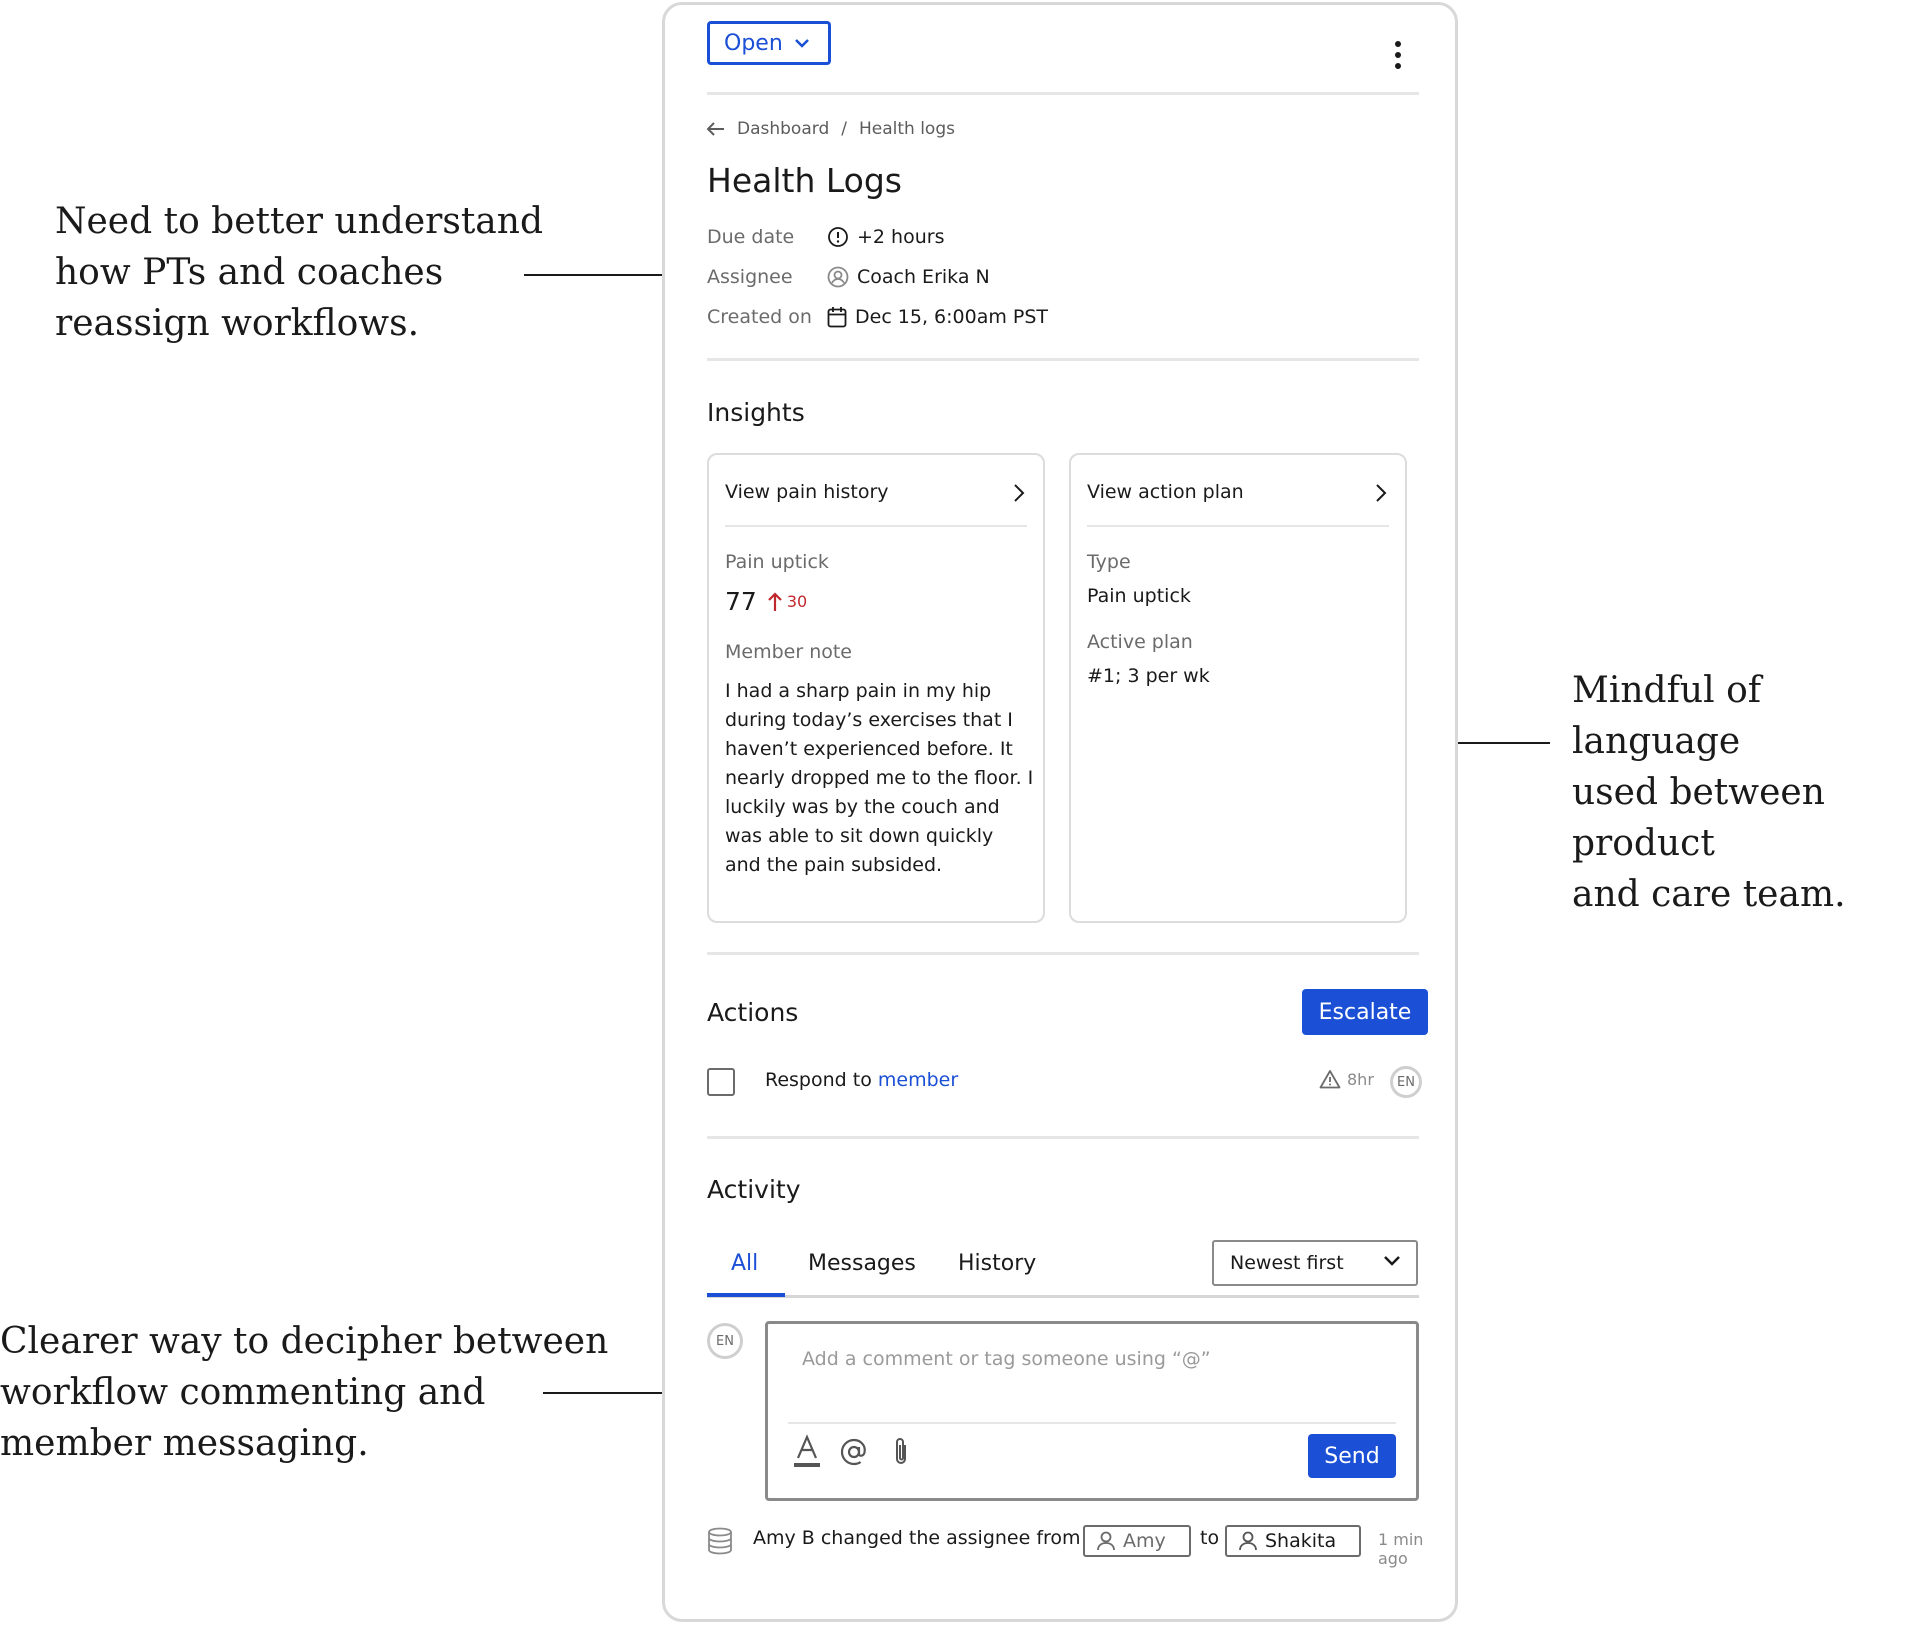  What do you see at coordinates (750, 277) in the screenshot?
I see `assignee-label: Assignee` at bounding box center [750, 277].